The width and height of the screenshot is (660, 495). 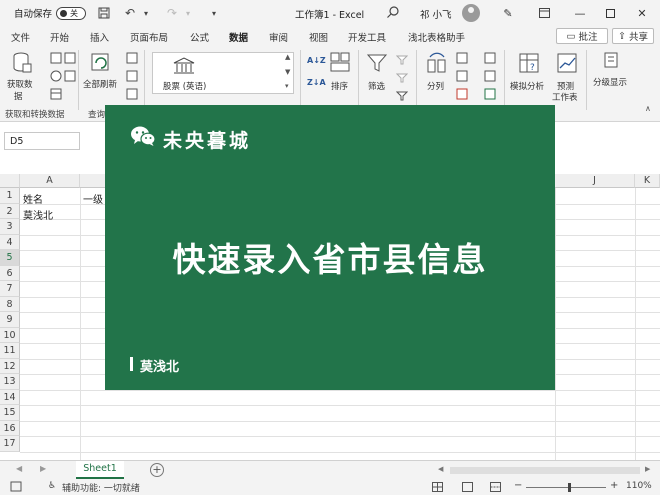 I want to click on zoom-out-icon: −, so click(x=518, y=485).